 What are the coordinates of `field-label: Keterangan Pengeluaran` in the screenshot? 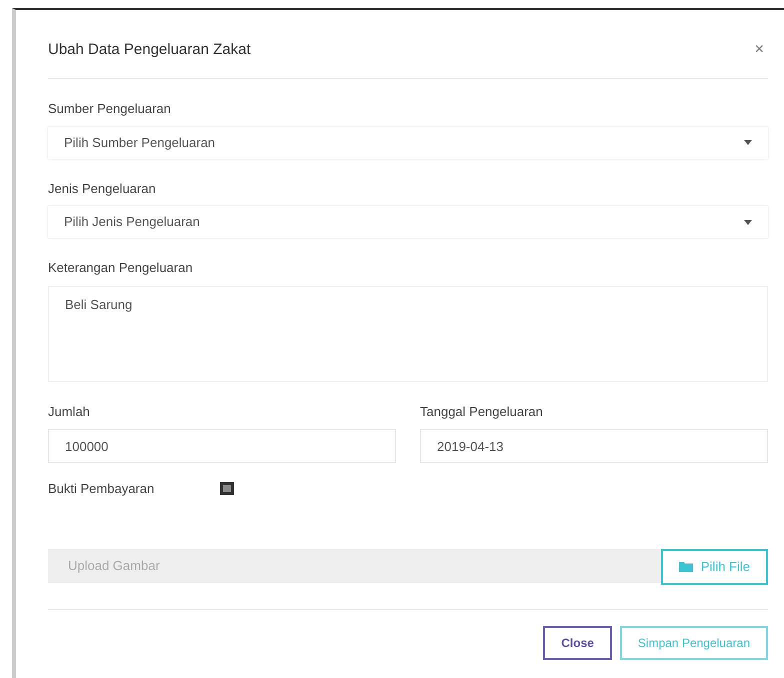 It's located at (121, 268).